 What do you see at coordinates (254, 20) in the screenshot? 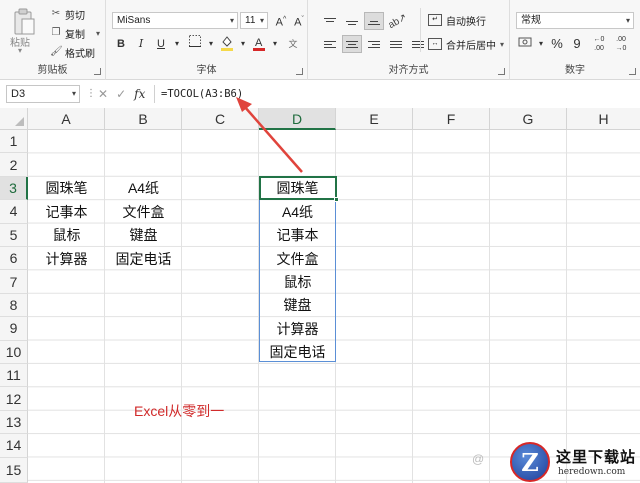
I see `font-size-select: 11 ▾` at bounding box center [254, 20].